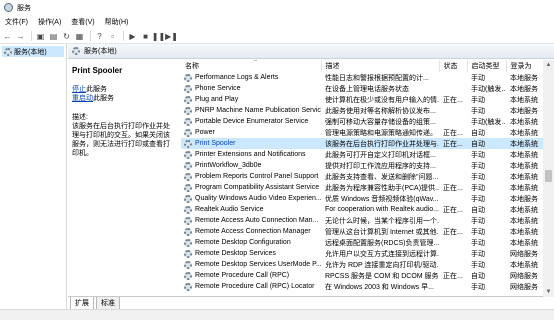  I want to click on list-icon: ▤, so click(53, 36).